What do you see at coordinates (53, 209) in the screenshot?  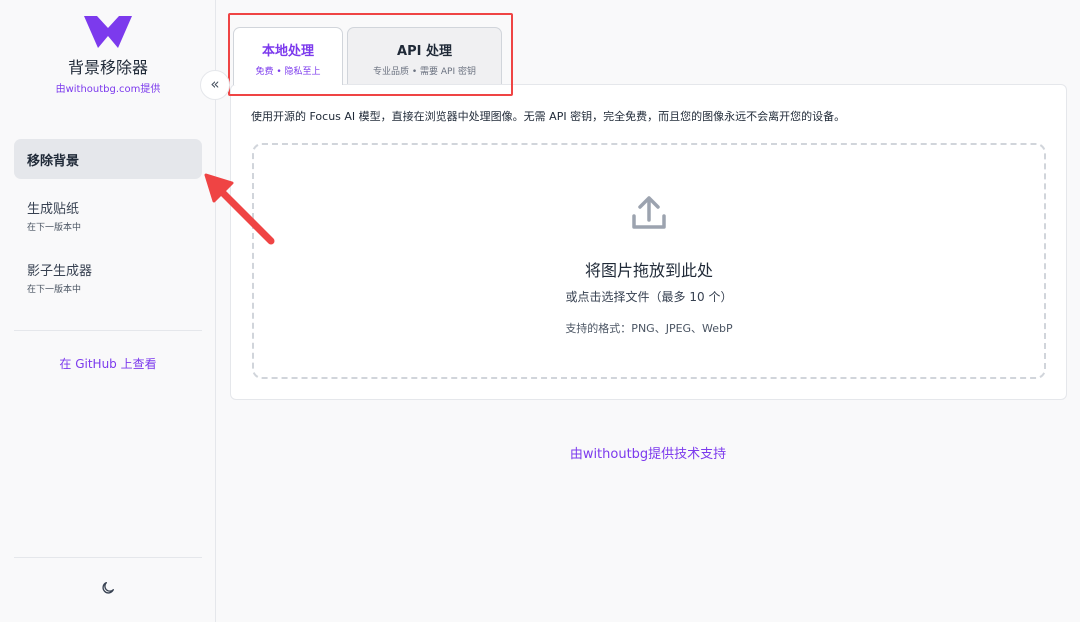 I see `sidebar-item-label: 生成贴纸` at bounding box center [53, 209].